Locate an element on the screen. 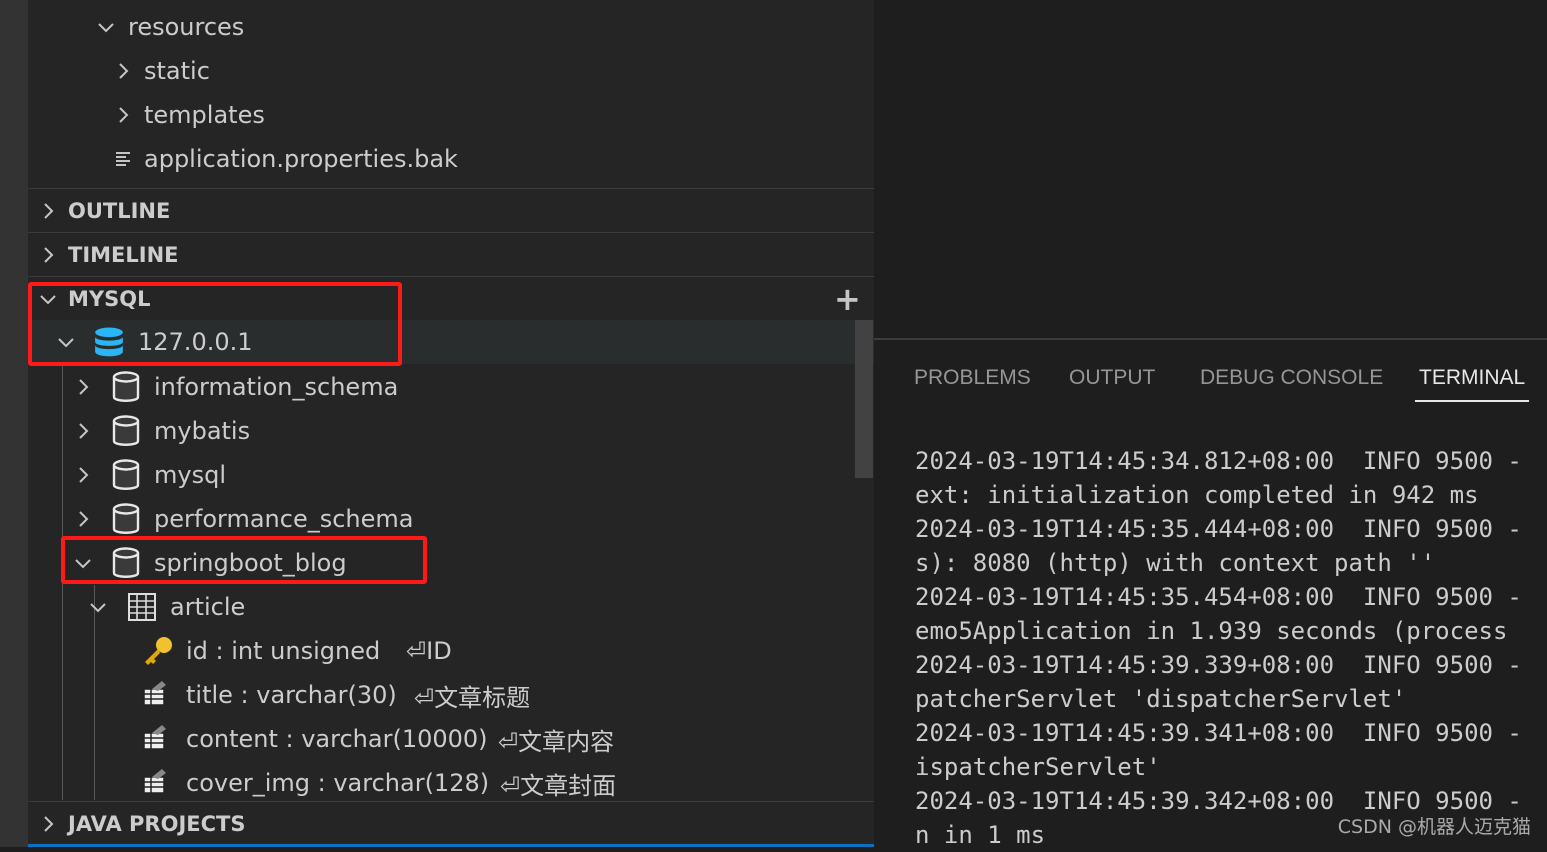 This screenshot has height=852, width=1547. table-icon is located at coordinates (142, 608).